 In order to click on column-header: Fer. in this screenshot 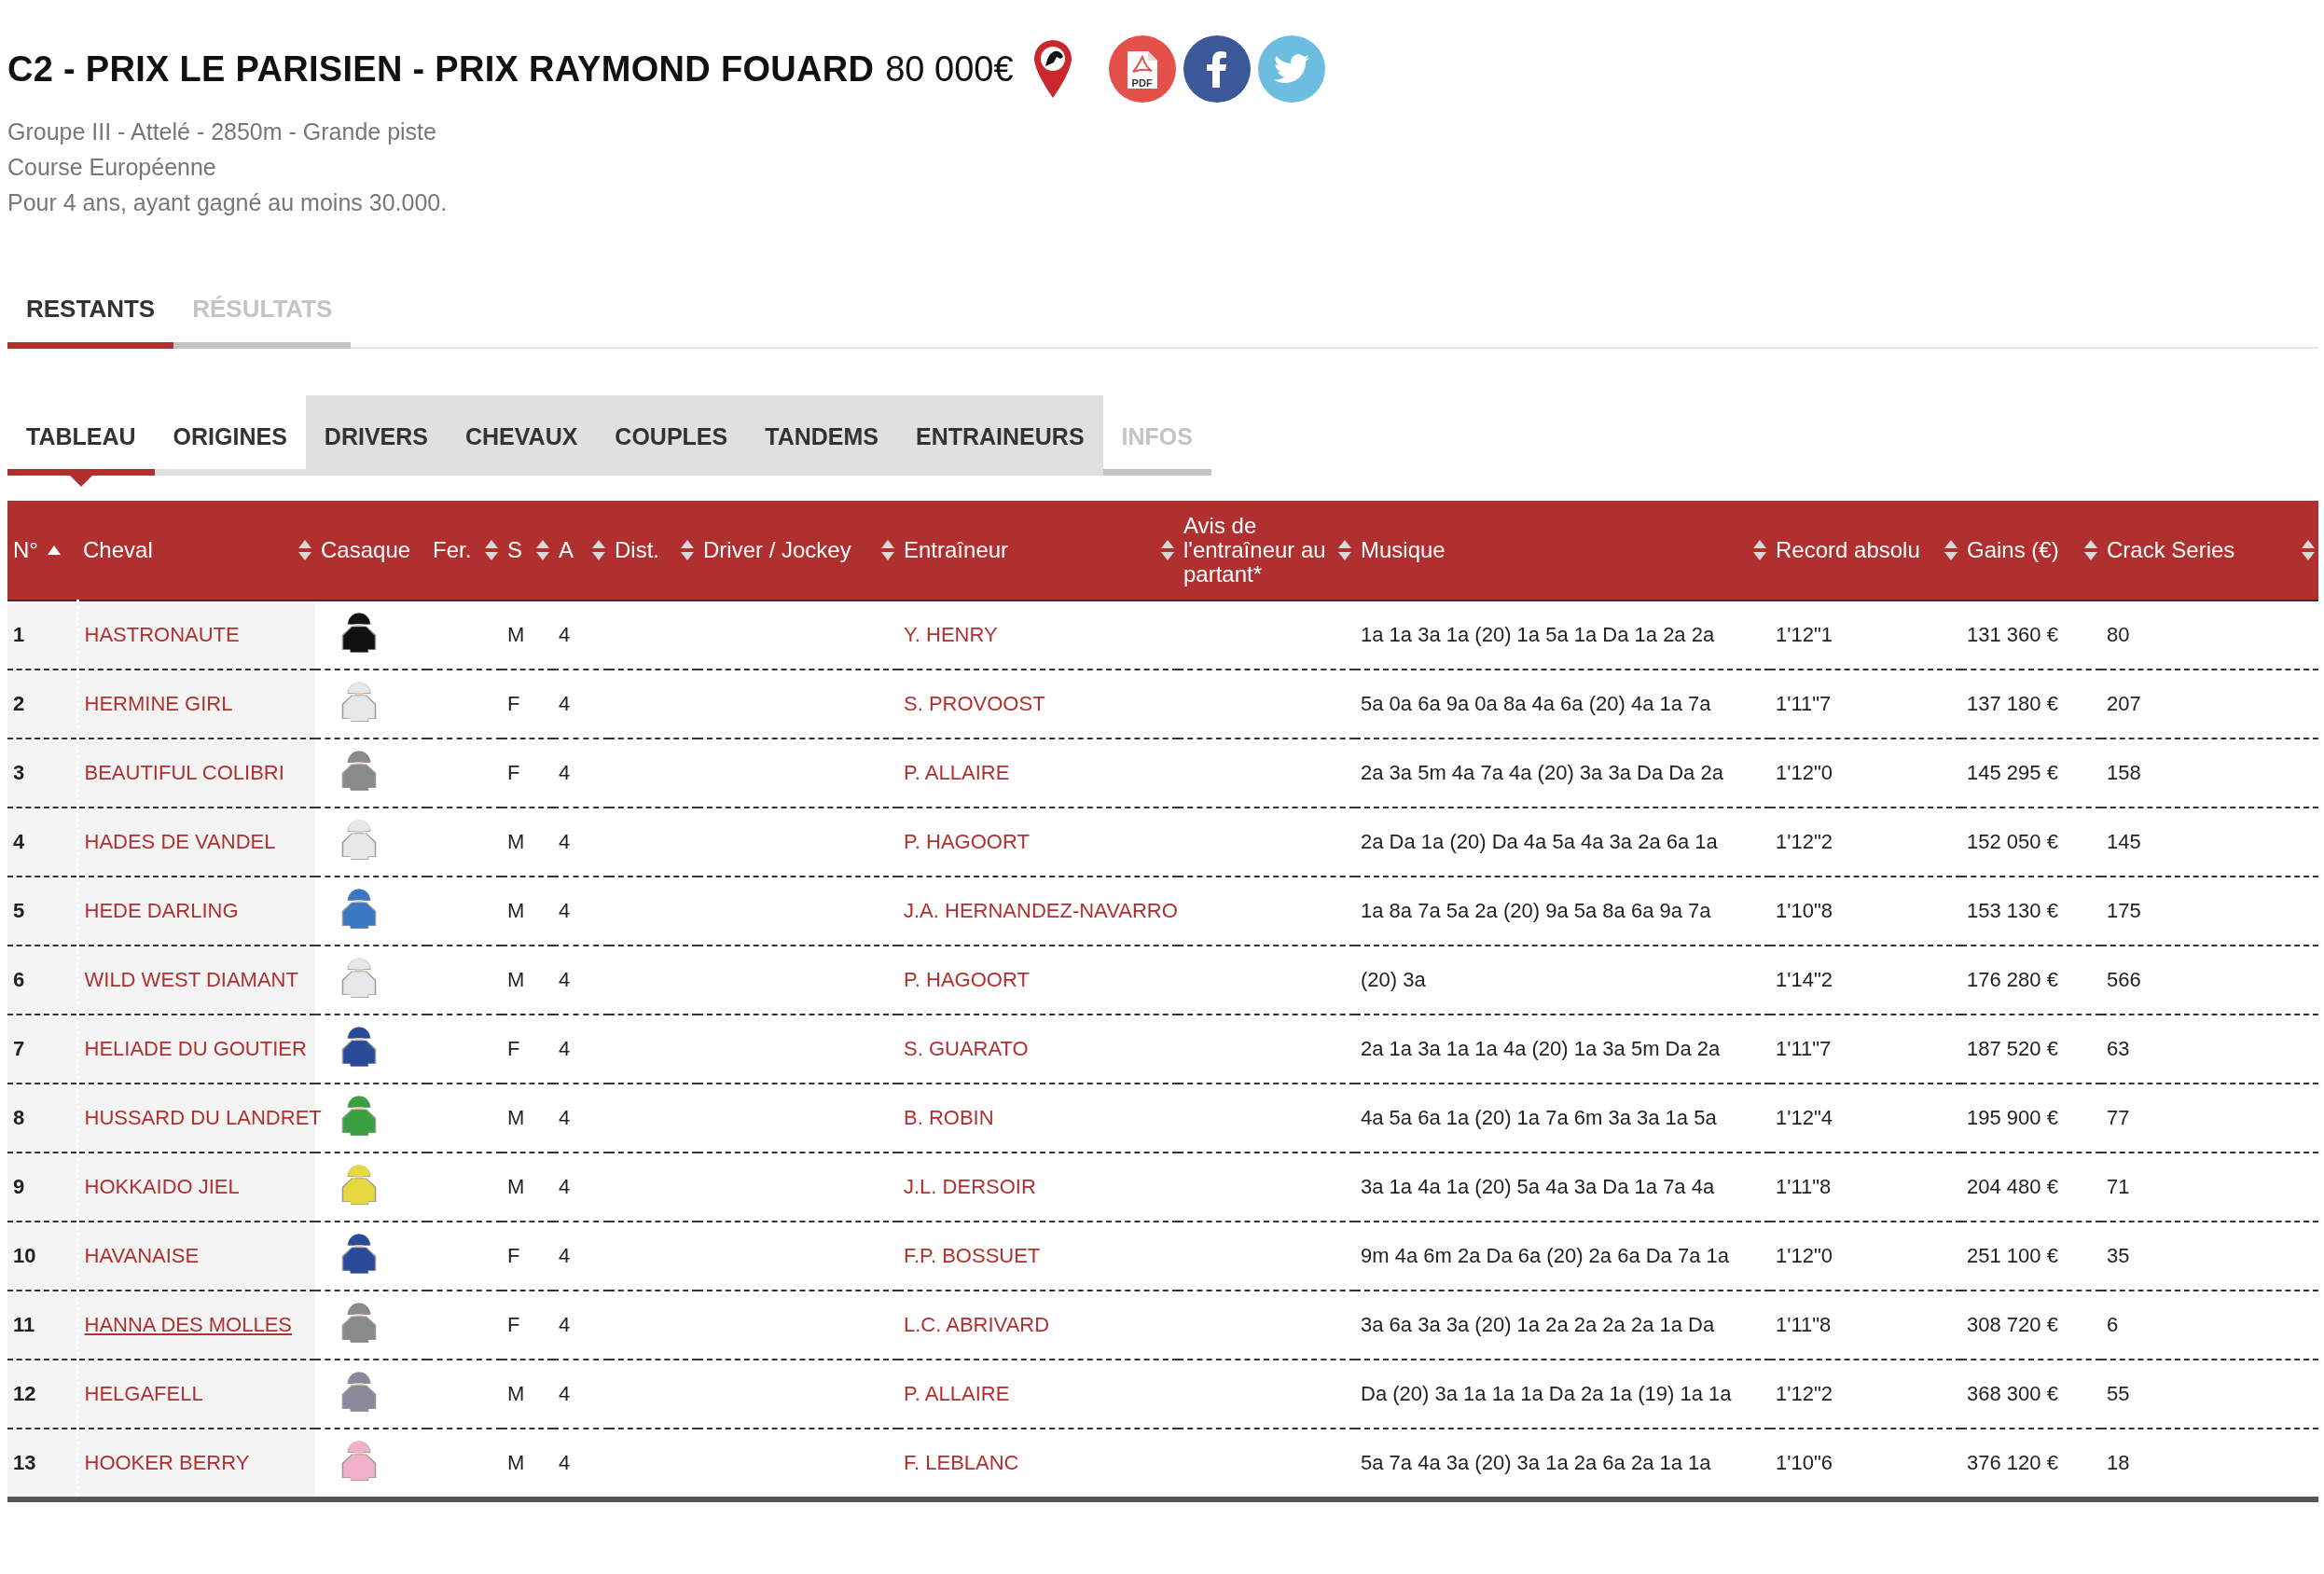, I will do `click(452, 550)`.